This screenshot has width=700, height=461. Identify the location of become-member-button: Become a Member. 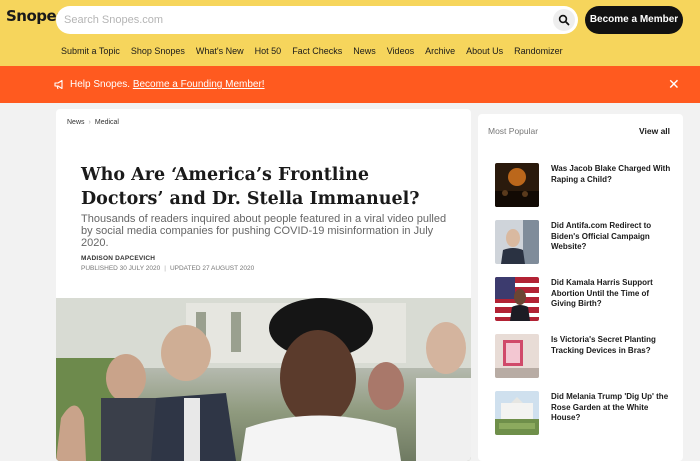
(634, 20).